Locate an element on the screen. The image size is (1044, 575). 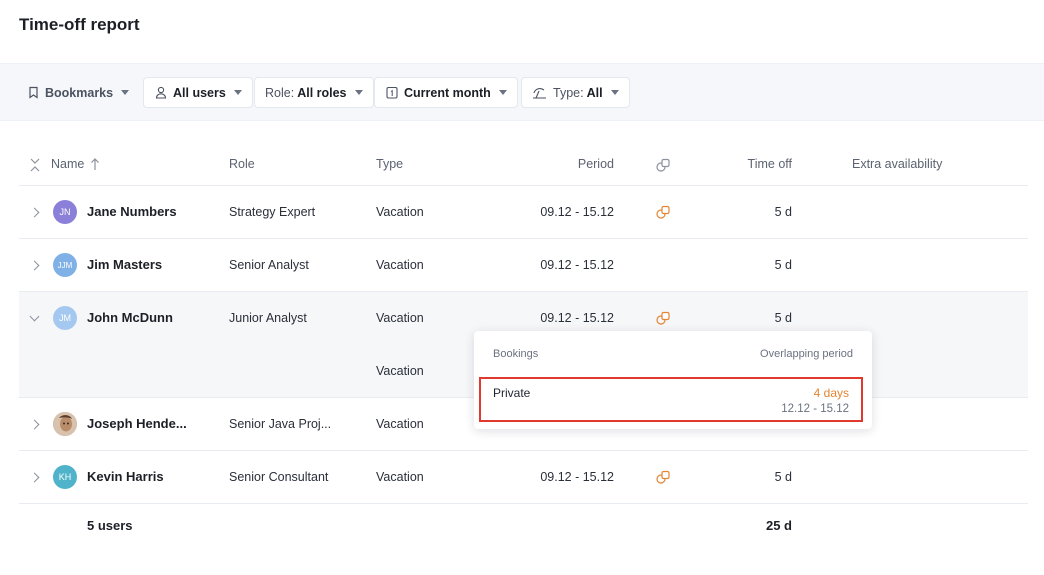
divider is located at coordinates (523, 503).